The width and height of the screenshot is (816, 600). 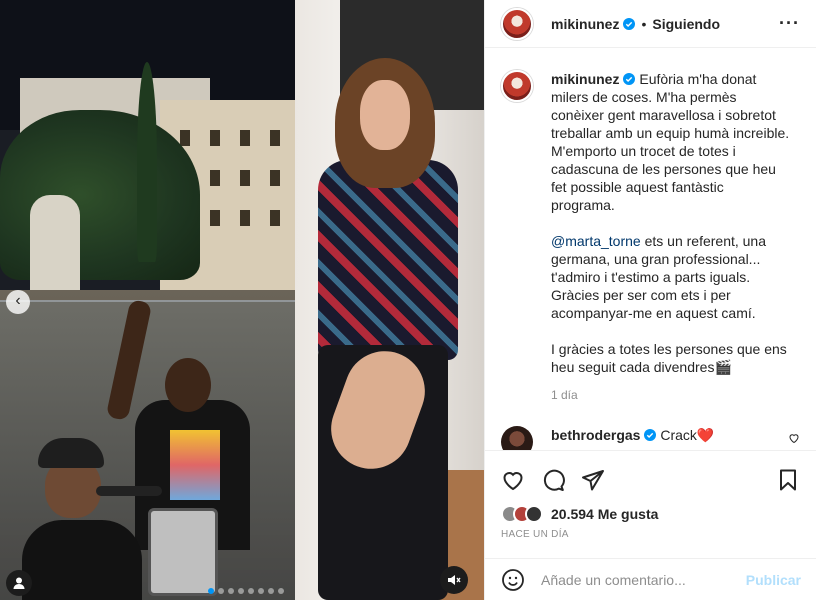 I want to click on caption-username: mikinunez, so click(x=585, y=79).